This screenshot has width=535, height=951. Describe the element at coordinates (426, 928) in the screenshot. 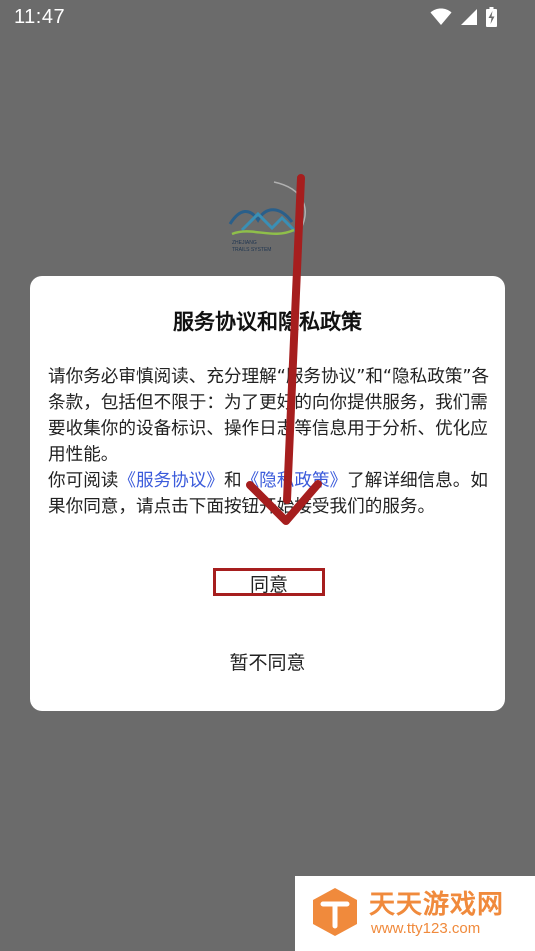

I see `watermark-url: www.tty123.com` at that location.